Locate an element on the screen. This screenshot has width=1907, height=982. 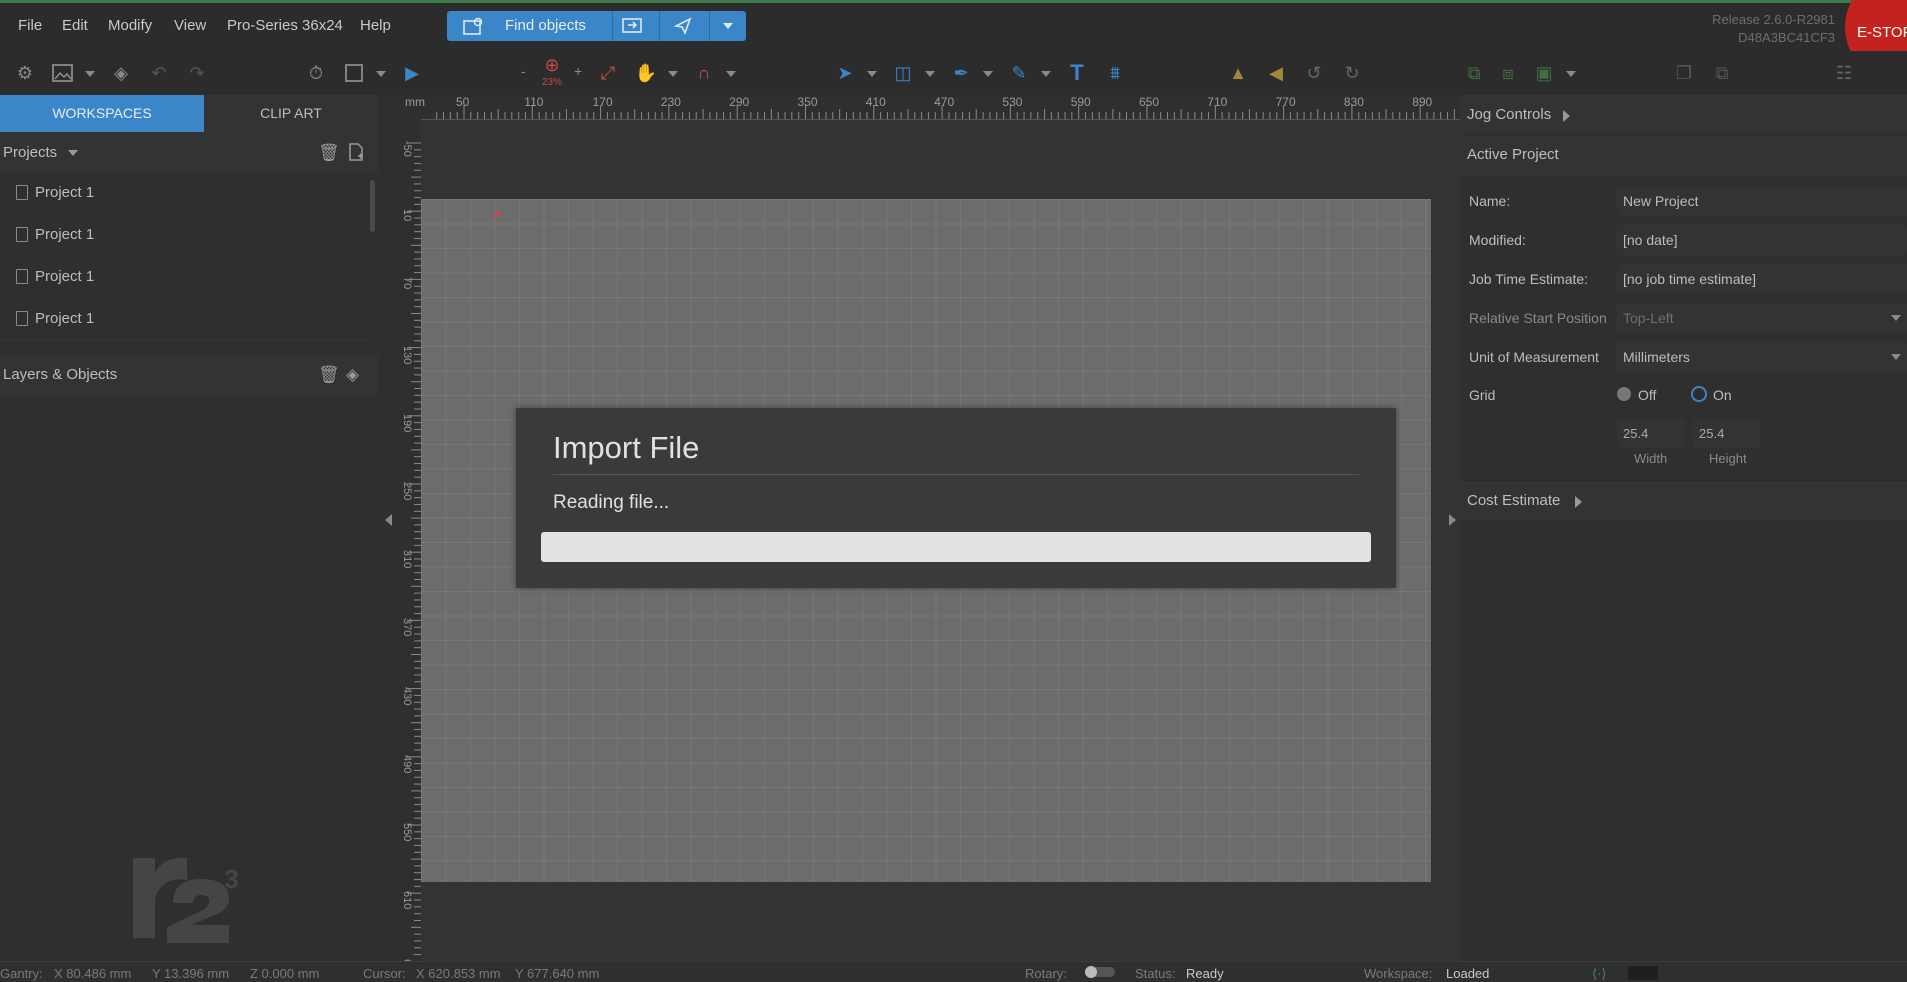
mirror-icon: ◀ is located at coordinates (1276, 73).